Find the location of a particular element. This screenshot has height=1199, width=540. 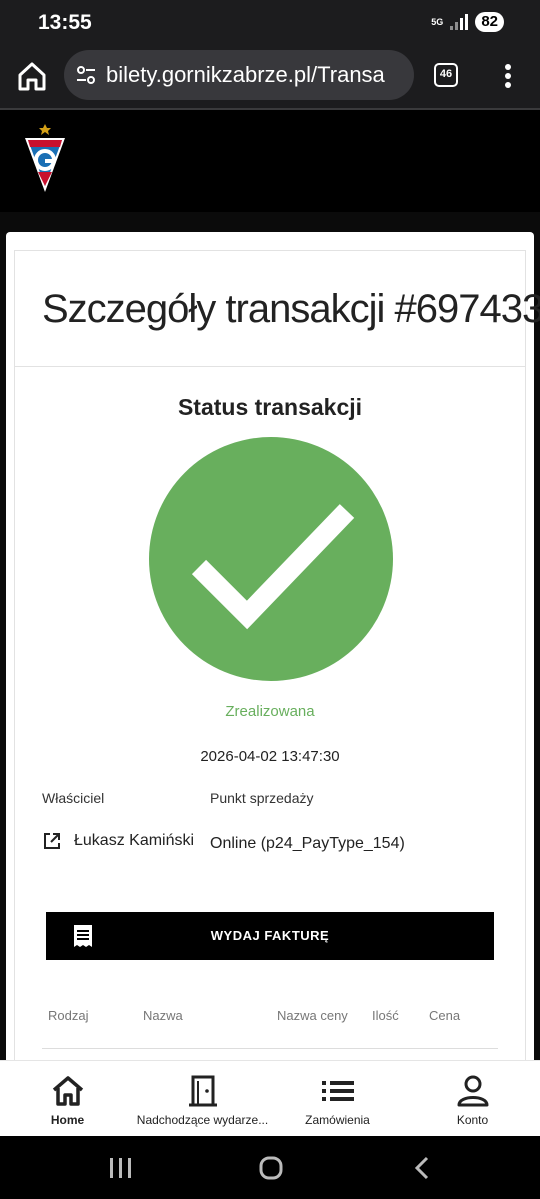

divider is located at coordinates (270, 366).